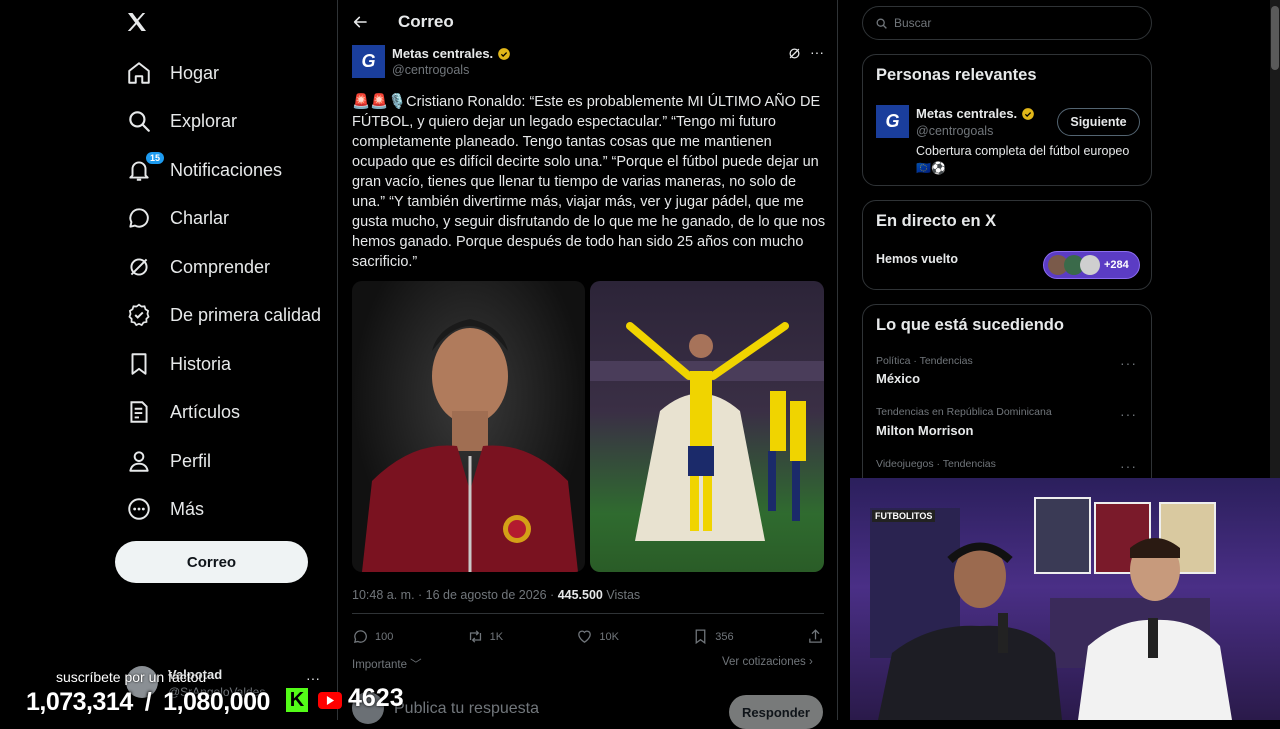  Describe the element at coordinates (79, 702) in the screenshot. I see `counter-current: 1,073,314` at that location.